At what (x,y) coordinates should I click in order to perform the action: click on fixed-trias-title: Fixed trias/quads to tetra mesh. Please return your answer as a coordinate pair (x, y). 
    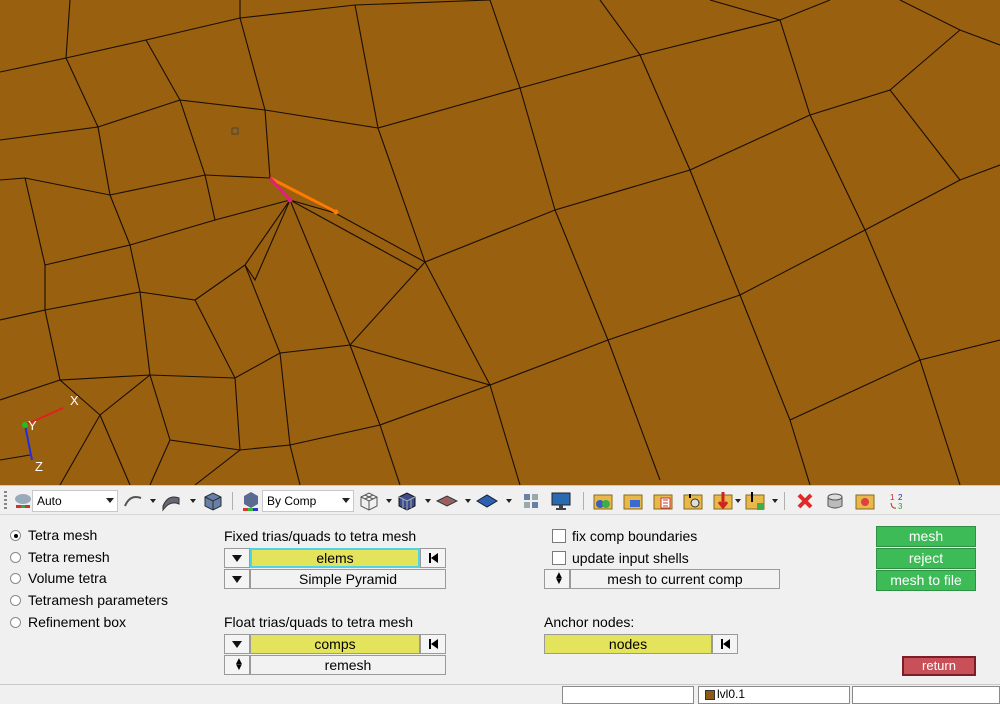
    Looking at the image, I should click on (320, 536).